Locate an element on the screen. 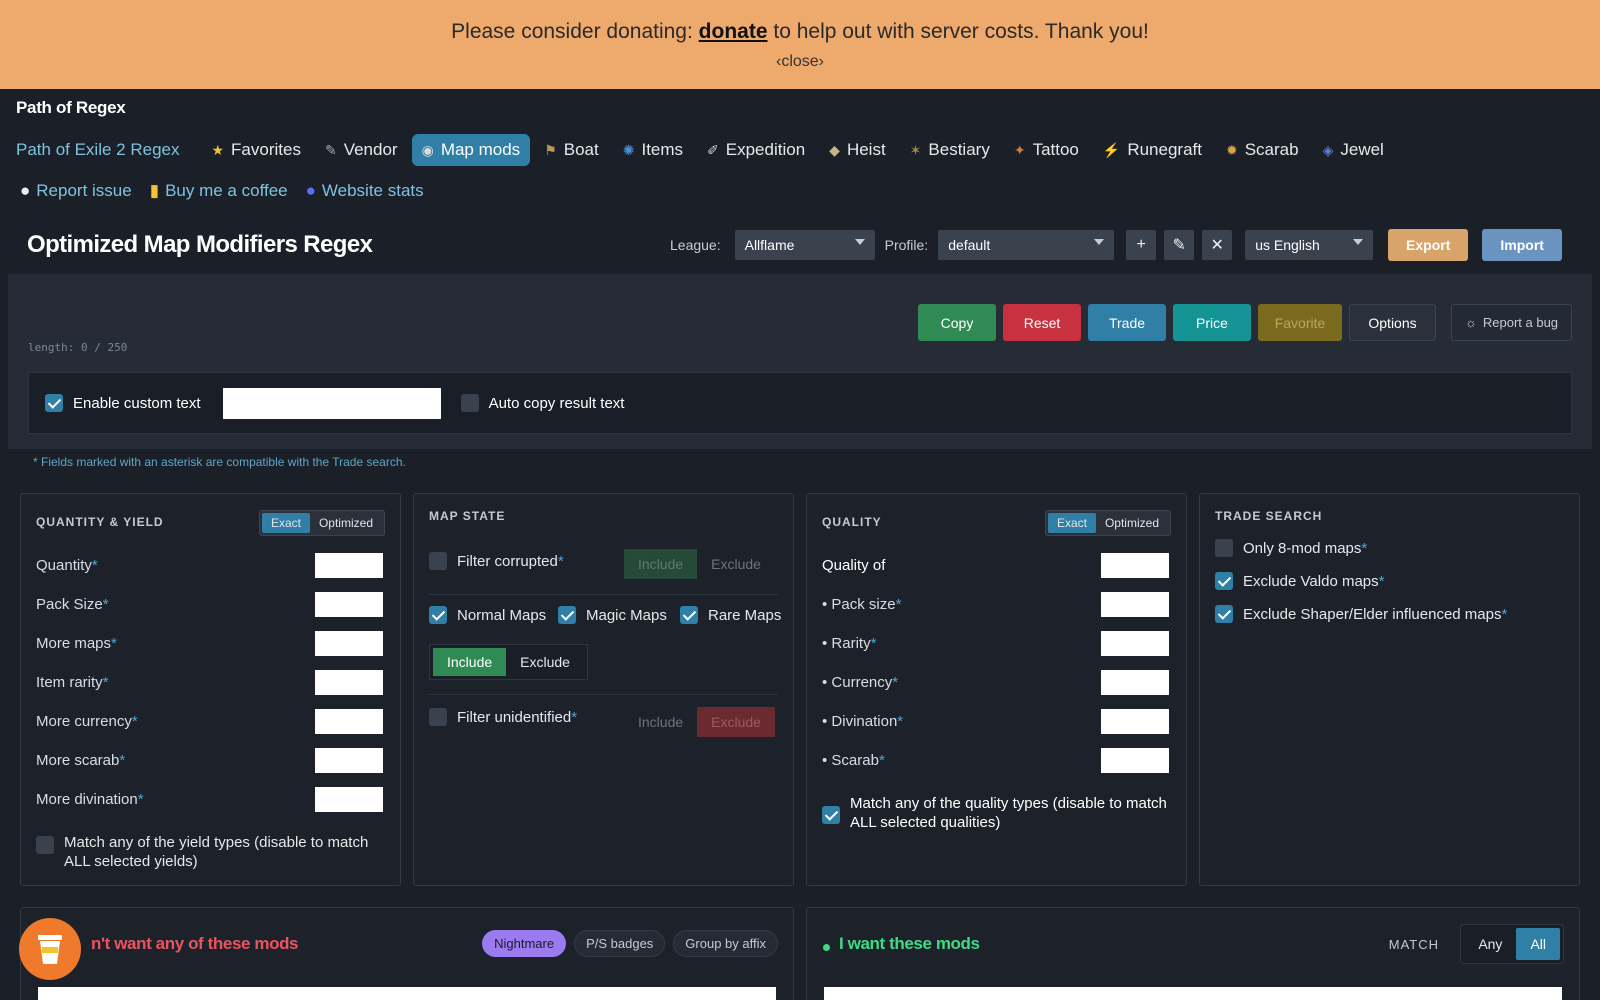 The width and height of the screenshot is (1600, 1000). nav-favorites: ★ Favorites is located at coordinates (255, 150).